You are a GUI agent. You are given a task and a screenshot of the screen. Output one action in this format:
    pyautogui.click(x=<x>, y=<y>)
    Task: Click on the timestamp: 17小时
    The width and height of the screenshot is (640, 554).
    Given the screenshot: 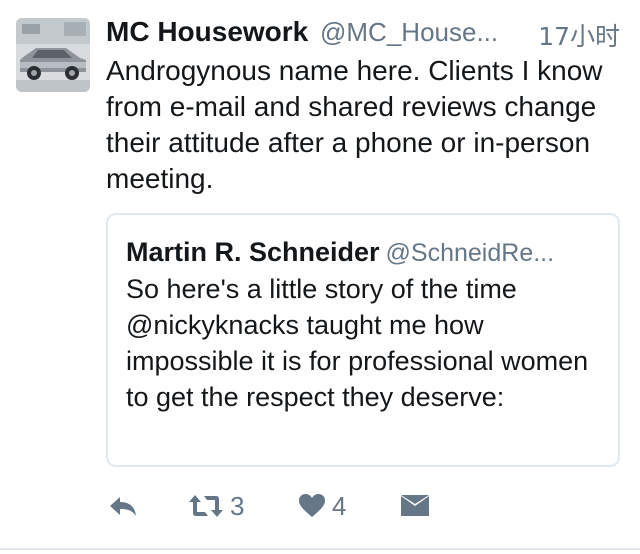 What is the action you would take?
    pyautogui.click(x=579, y=35)
    